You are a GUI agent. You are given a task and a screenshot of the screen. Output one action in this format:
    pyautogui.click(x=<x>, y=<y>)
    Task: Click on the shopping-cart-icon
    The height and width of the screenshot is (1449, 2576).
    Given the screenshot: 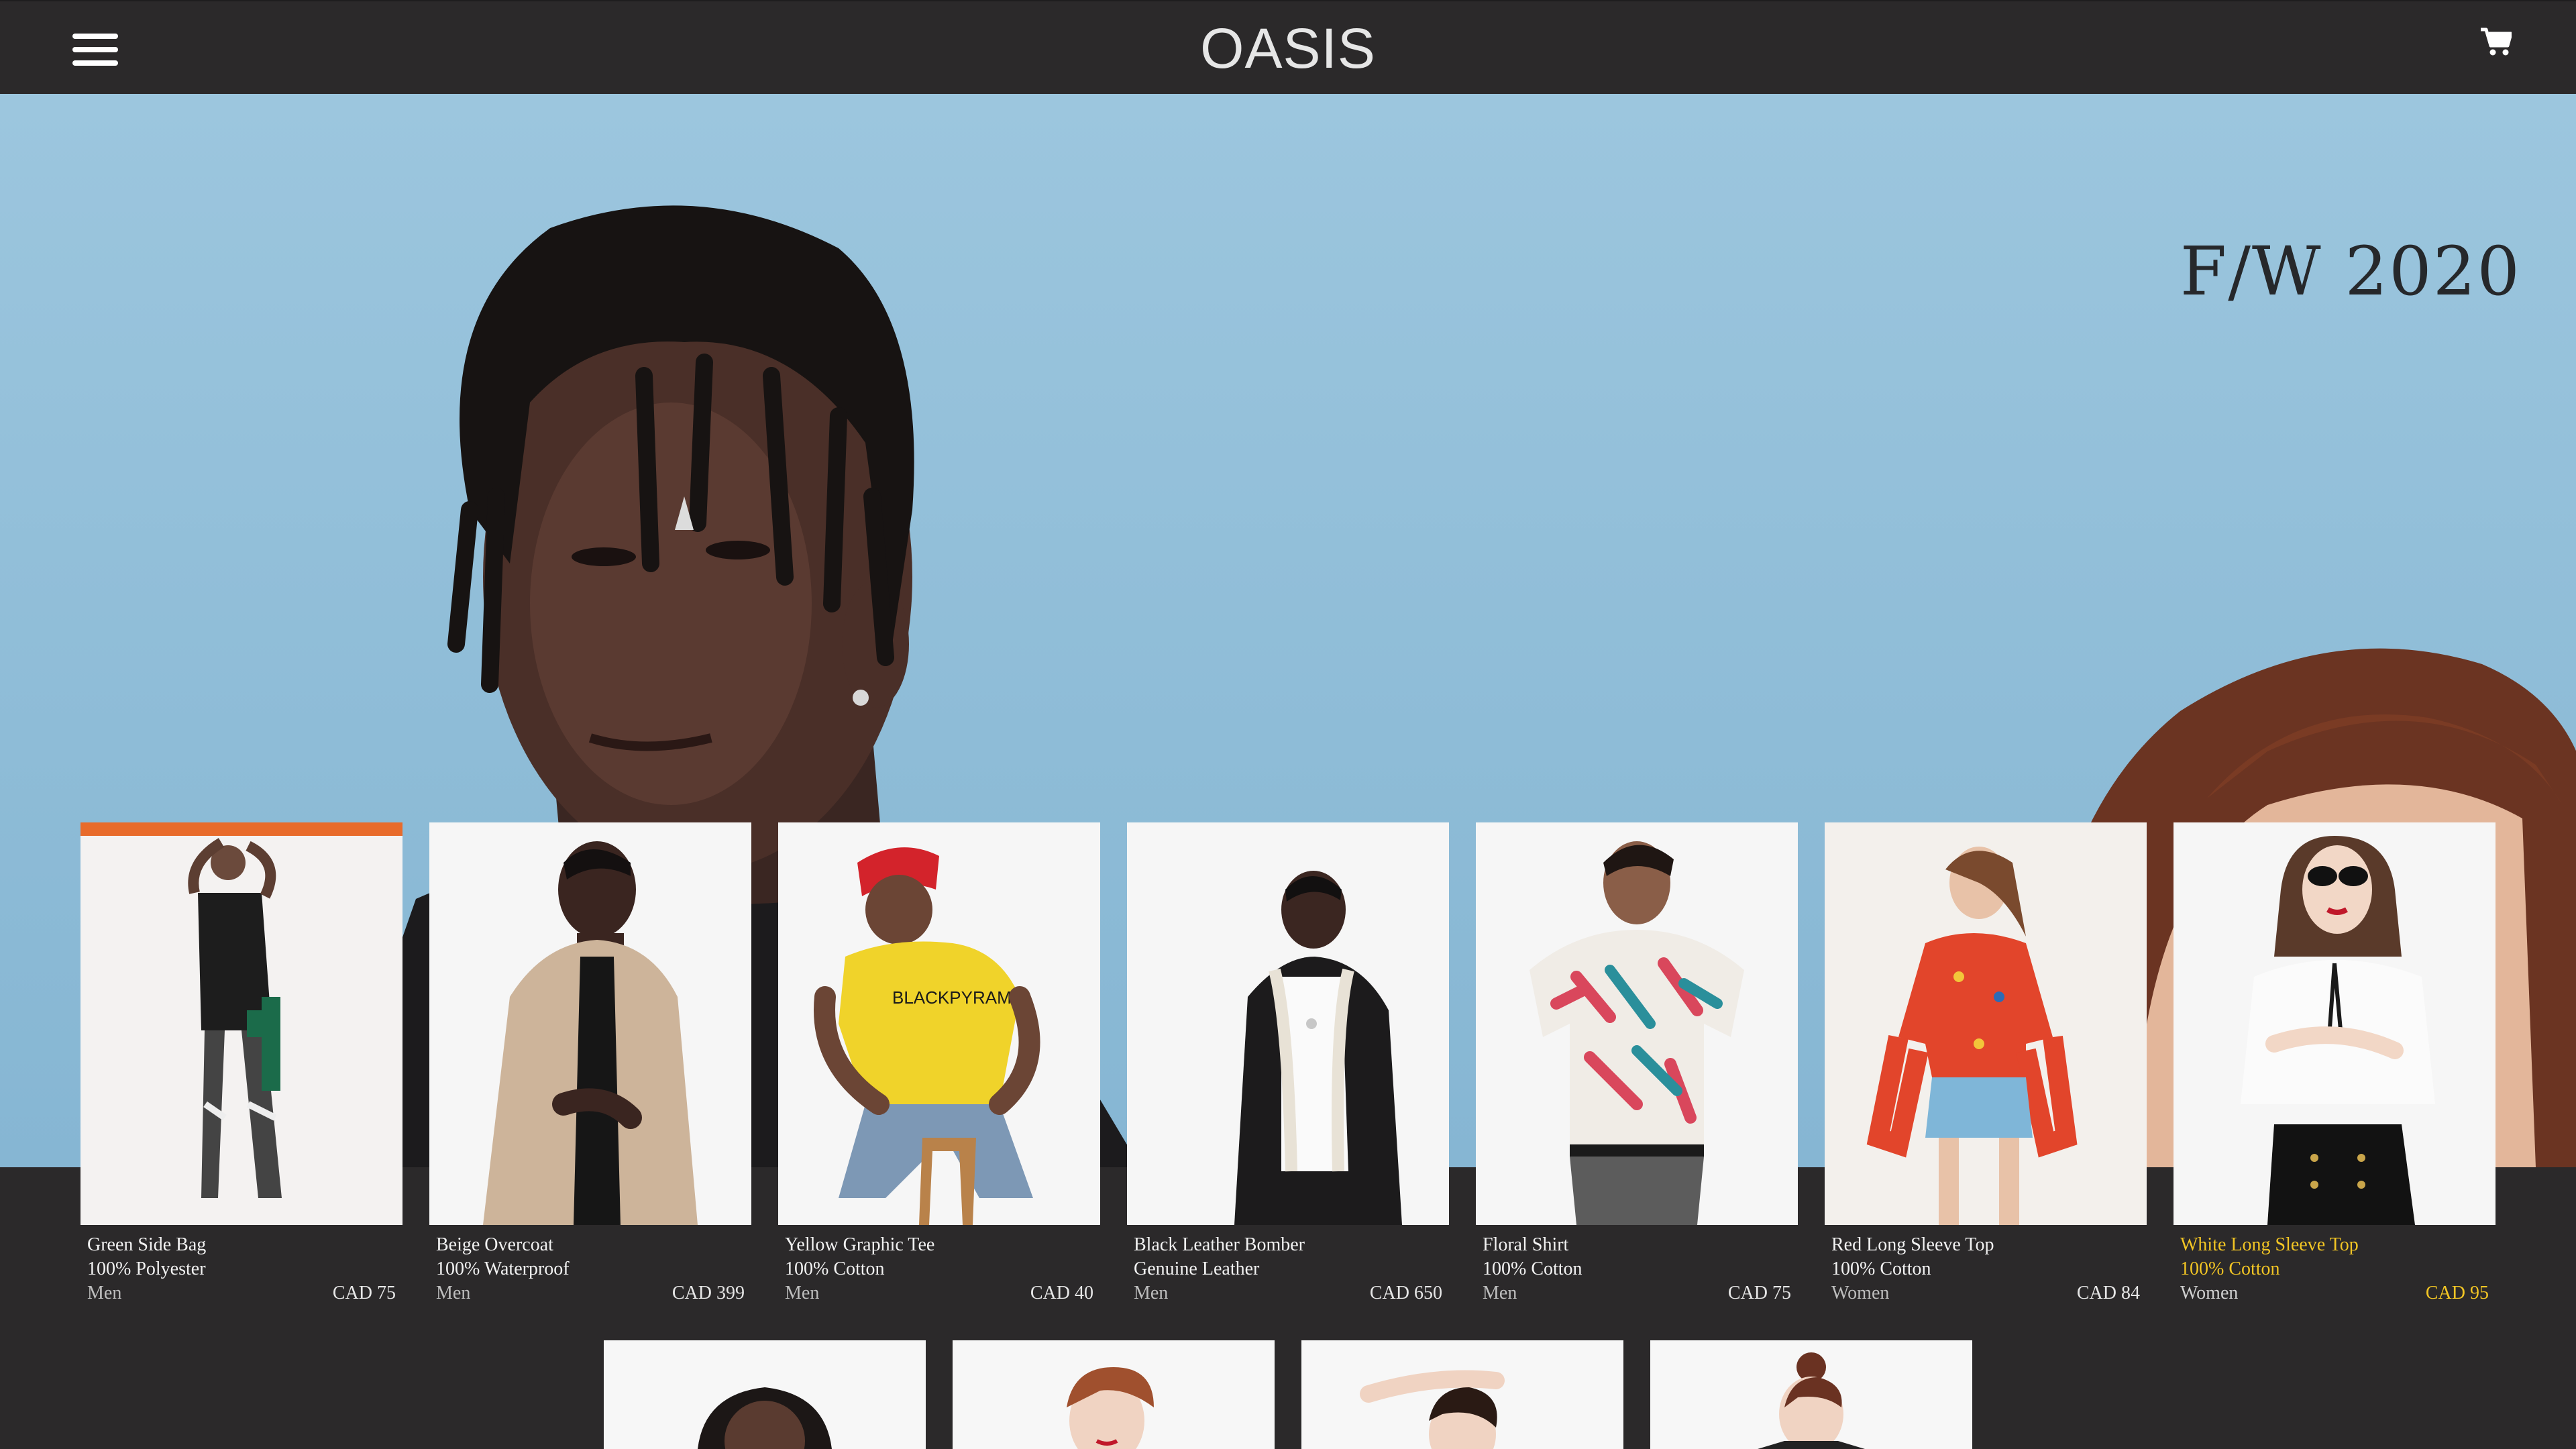 What is the action you would take?
    pyautogui.click(x=2497, y=41)
    